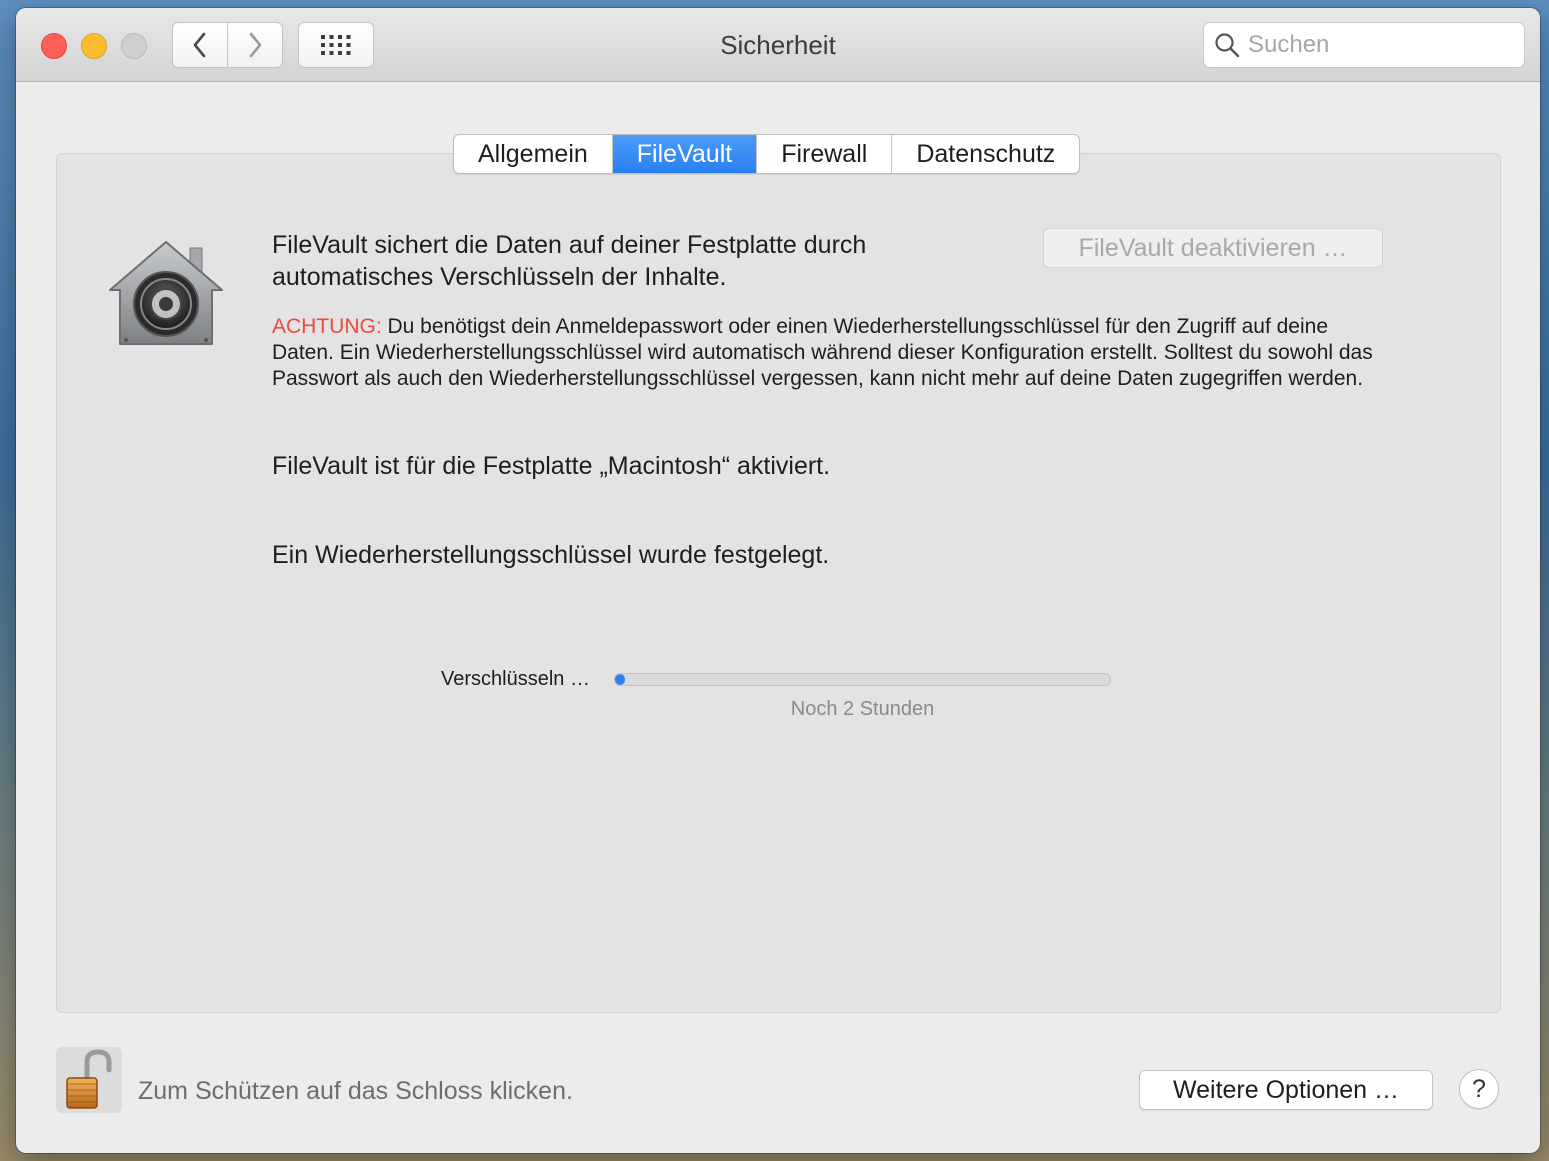 The height and width of the screenshot is (1161, 1549). I want to click on filevault-house-vault-icon, so click(166, 293).